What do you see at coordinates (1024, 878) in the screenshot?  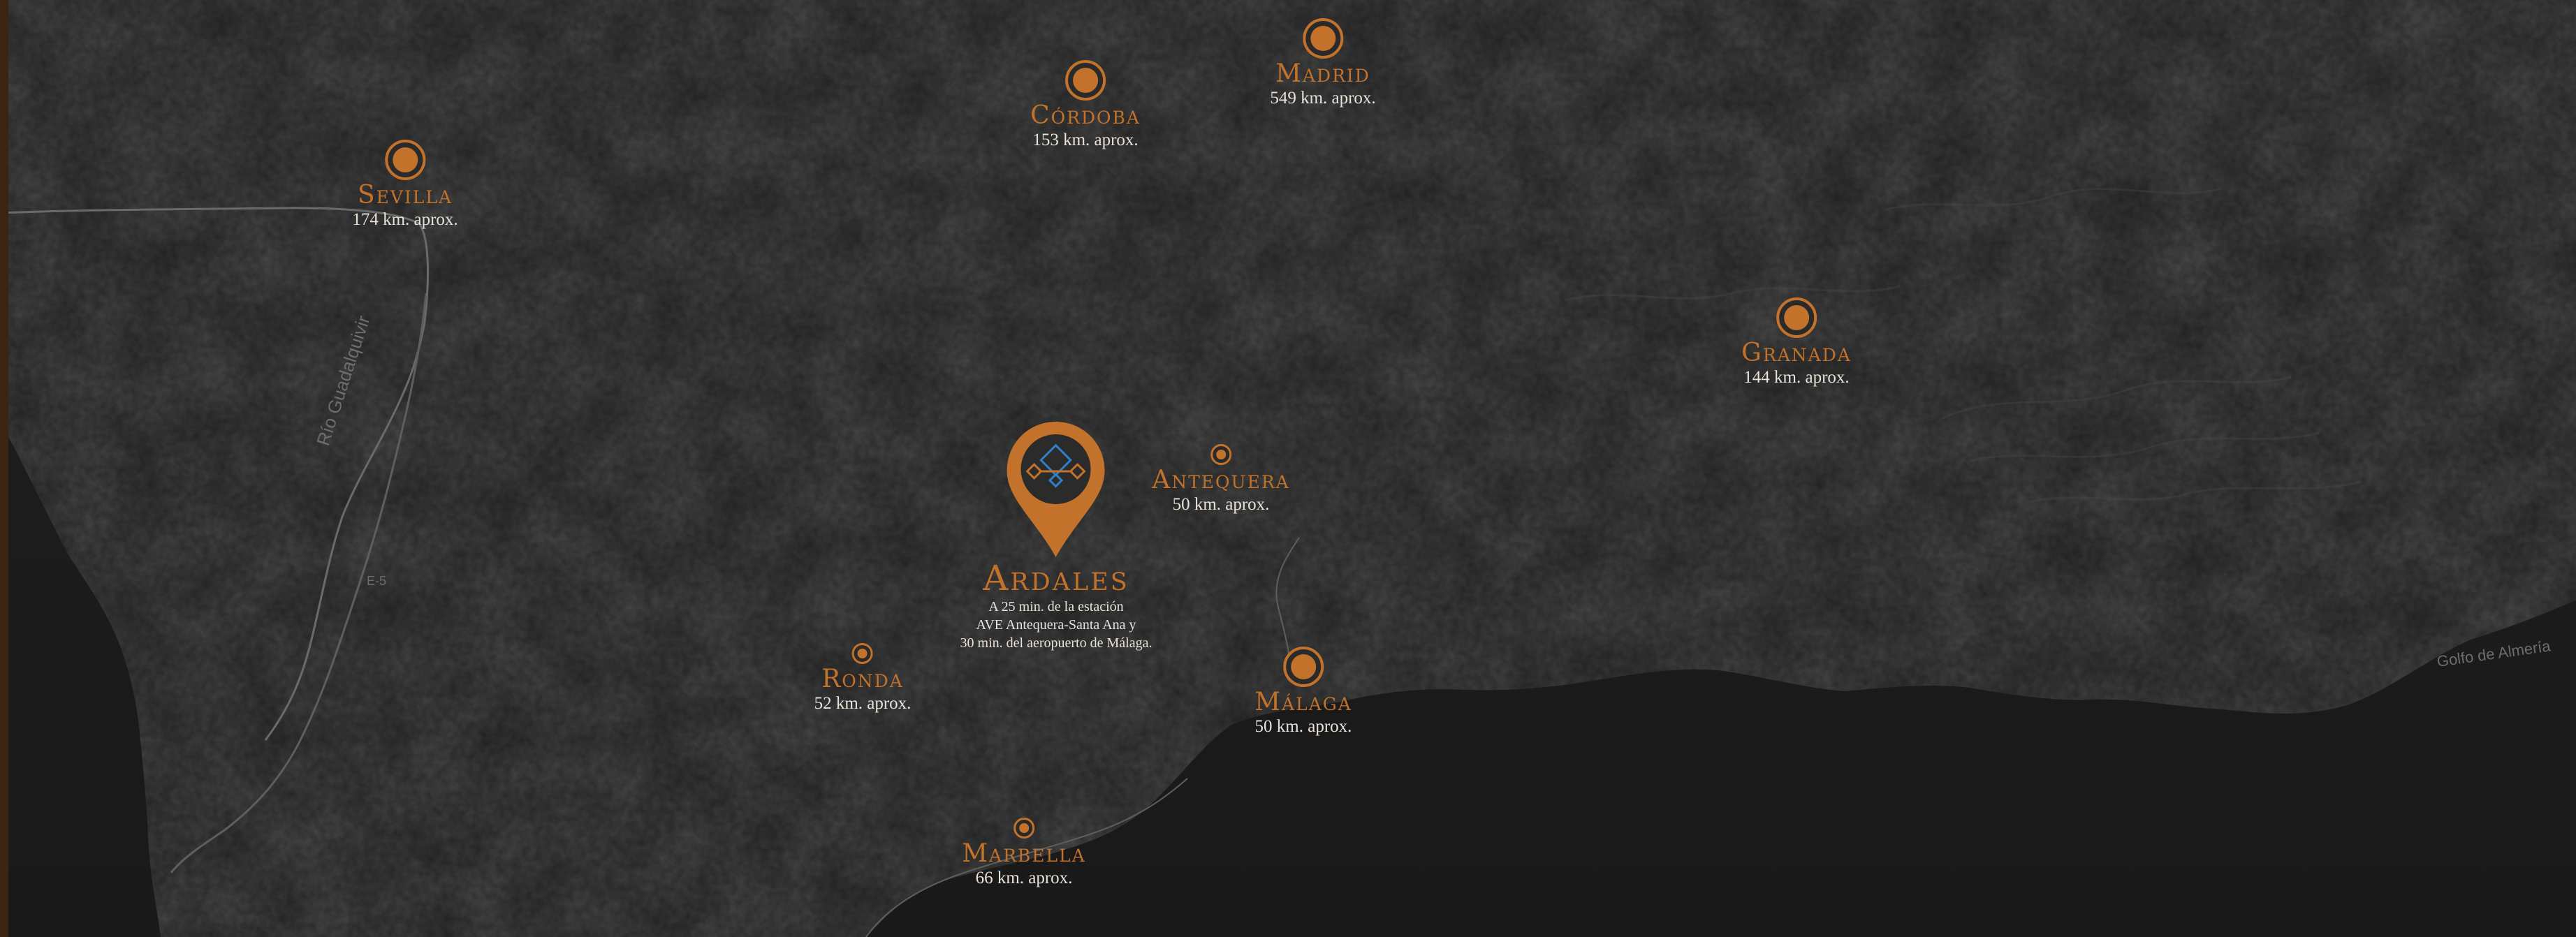 I see `city-distance: 66 km. aprox.` at bounding box center [1024, 878].